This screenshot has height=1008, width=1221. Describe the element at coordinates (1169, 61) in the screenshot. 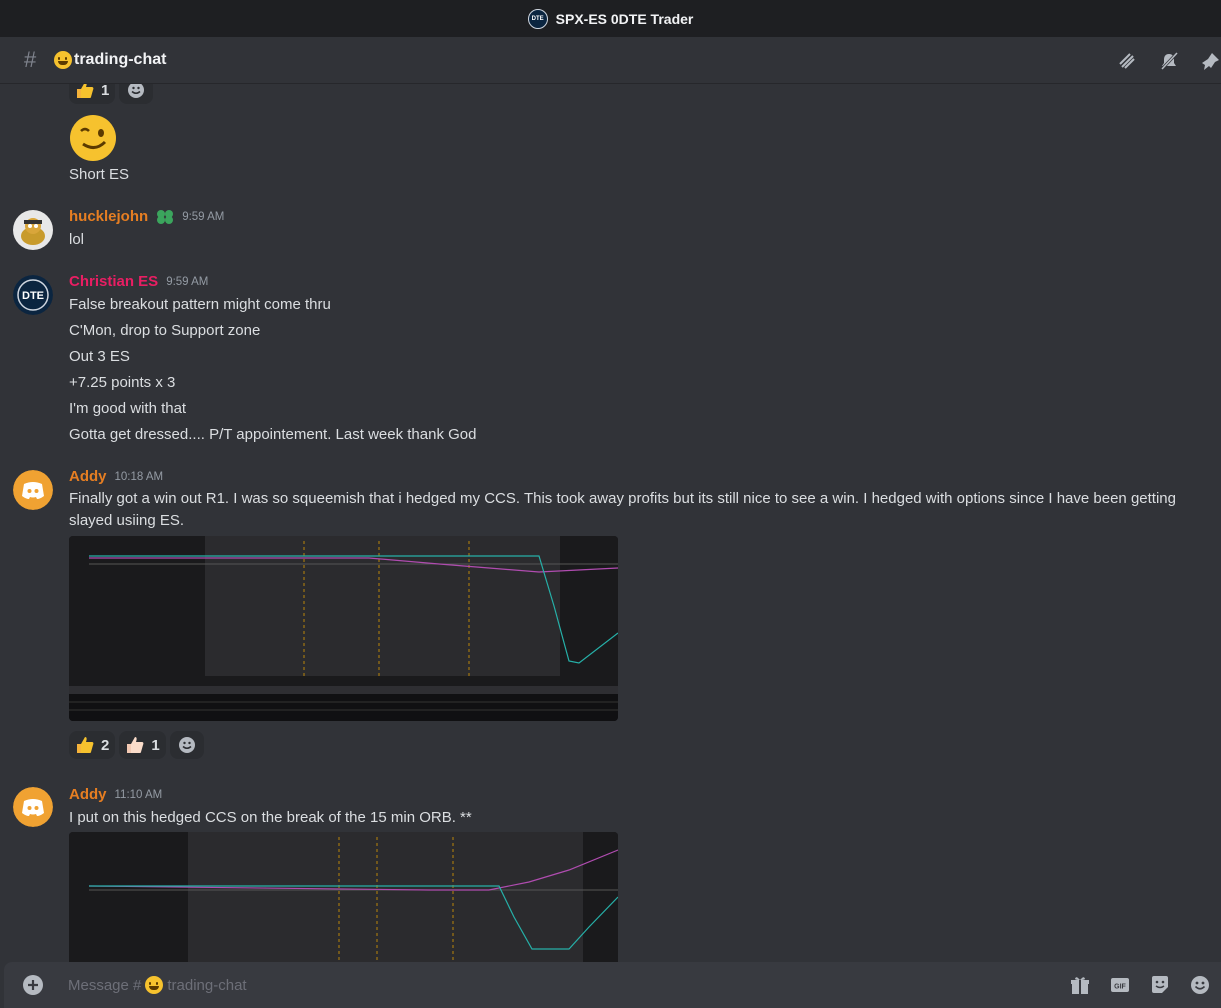

I see `notification-muted-icon` at that location.